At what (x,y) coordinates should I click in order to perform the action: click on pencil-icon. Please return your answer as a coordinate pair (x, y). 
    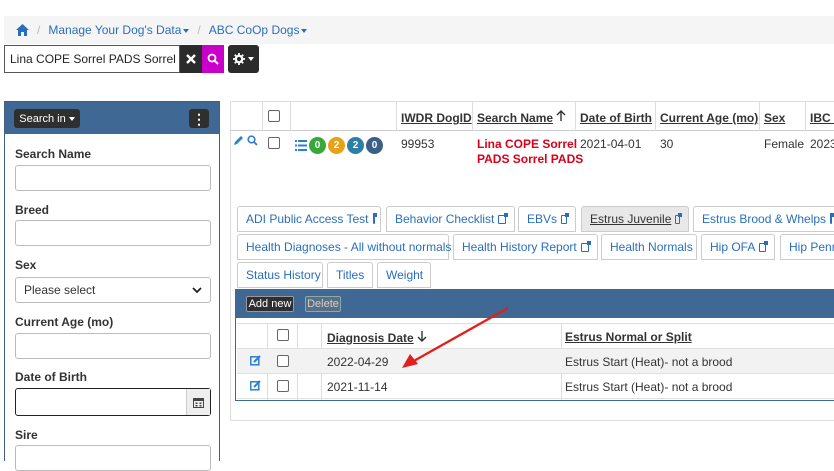
    Looking at the image, I should click on (238, 140).